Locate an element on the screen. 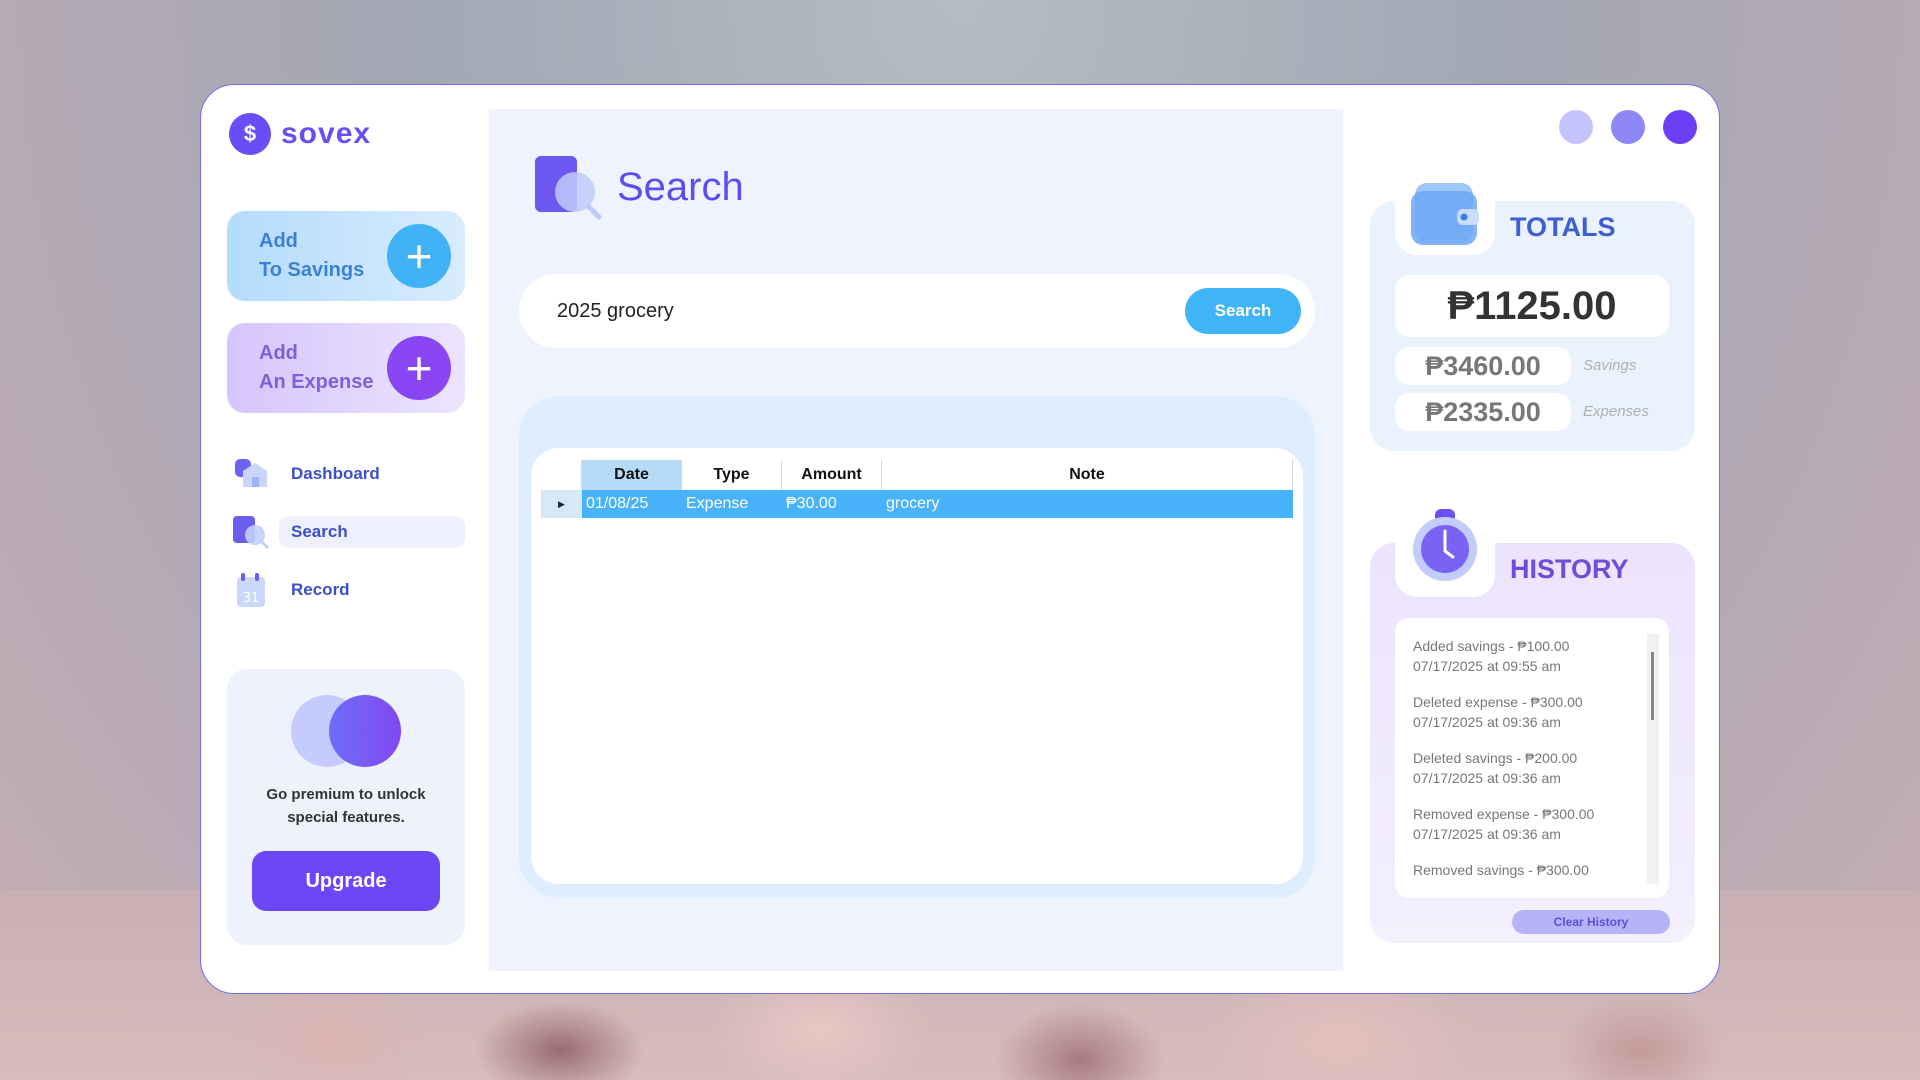 The image size is (1920, 1080). cell-type: Expense is located at coordinates (717, 503).